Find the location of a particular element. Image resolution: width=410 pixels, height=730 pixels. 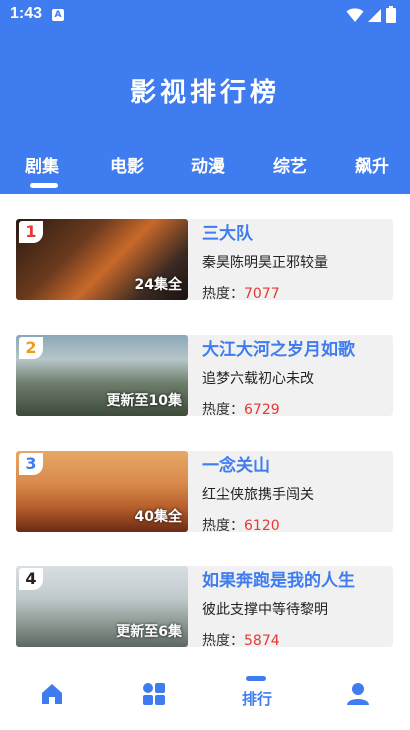

rank-badge: 3 is located at coordinates (31, 464).